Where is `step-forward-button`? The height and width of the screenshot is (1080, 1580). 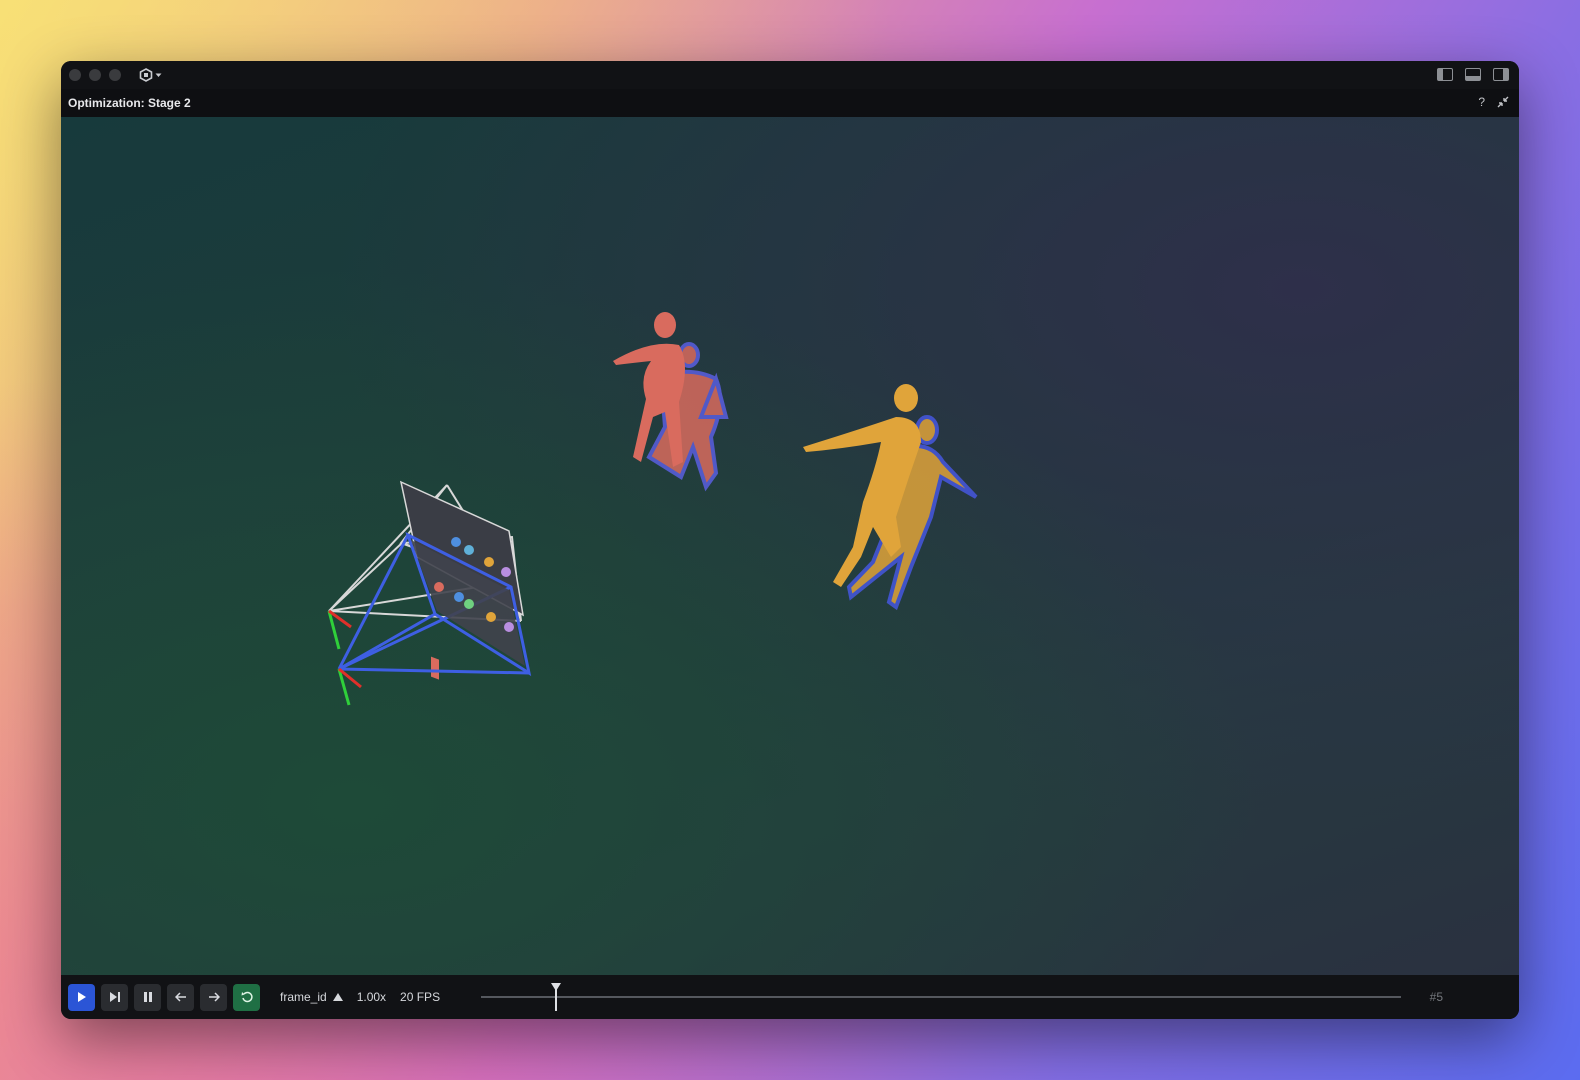
step-forward-button is located at coordinates (114, 997).